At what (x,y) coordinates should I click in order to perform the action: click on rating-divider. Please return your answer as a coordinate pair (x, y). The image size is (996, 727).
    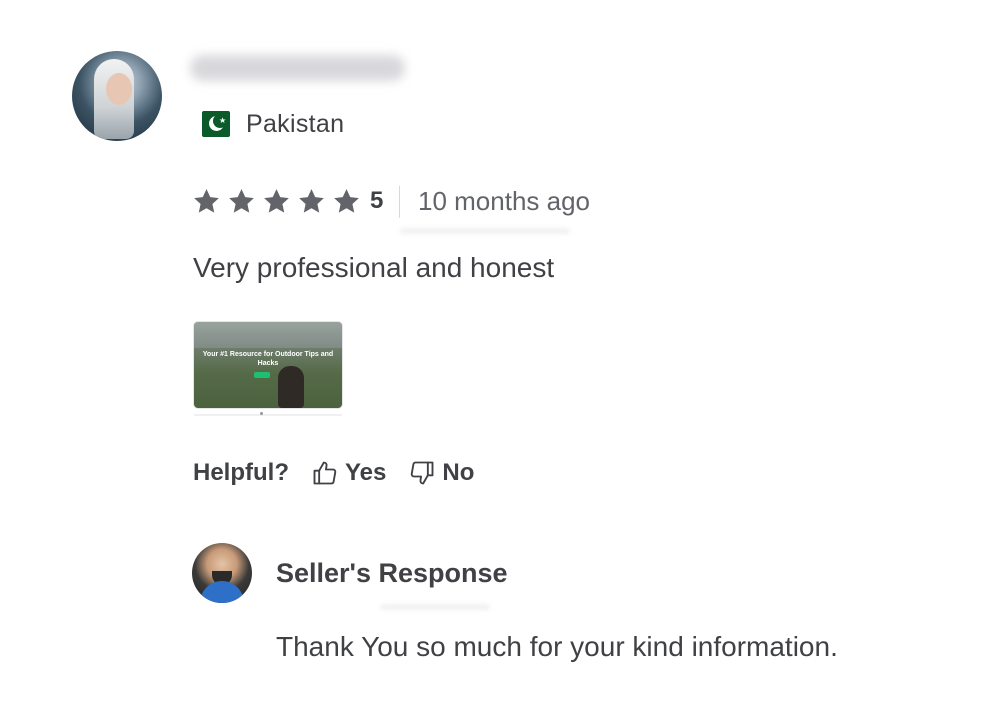
    Looking at the image, I should click on (399, 202).